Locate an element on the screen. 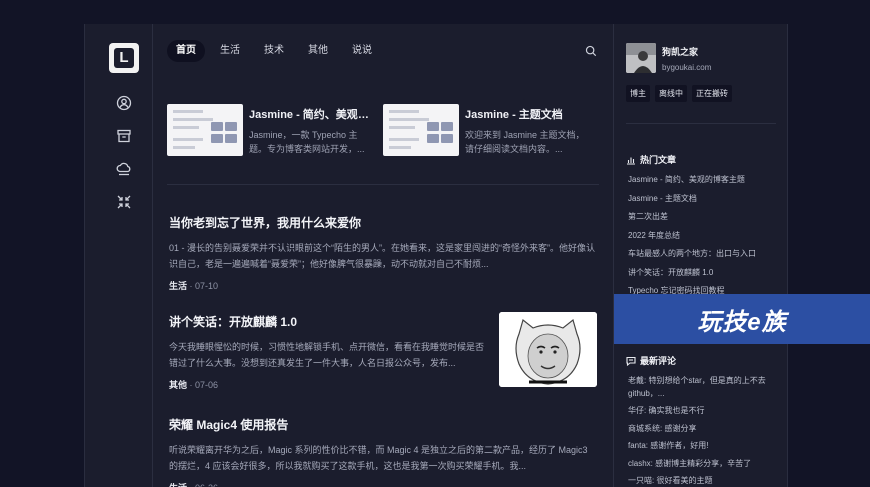 The image size is (870, 487). user-icon is located at coordinates (124, 103).